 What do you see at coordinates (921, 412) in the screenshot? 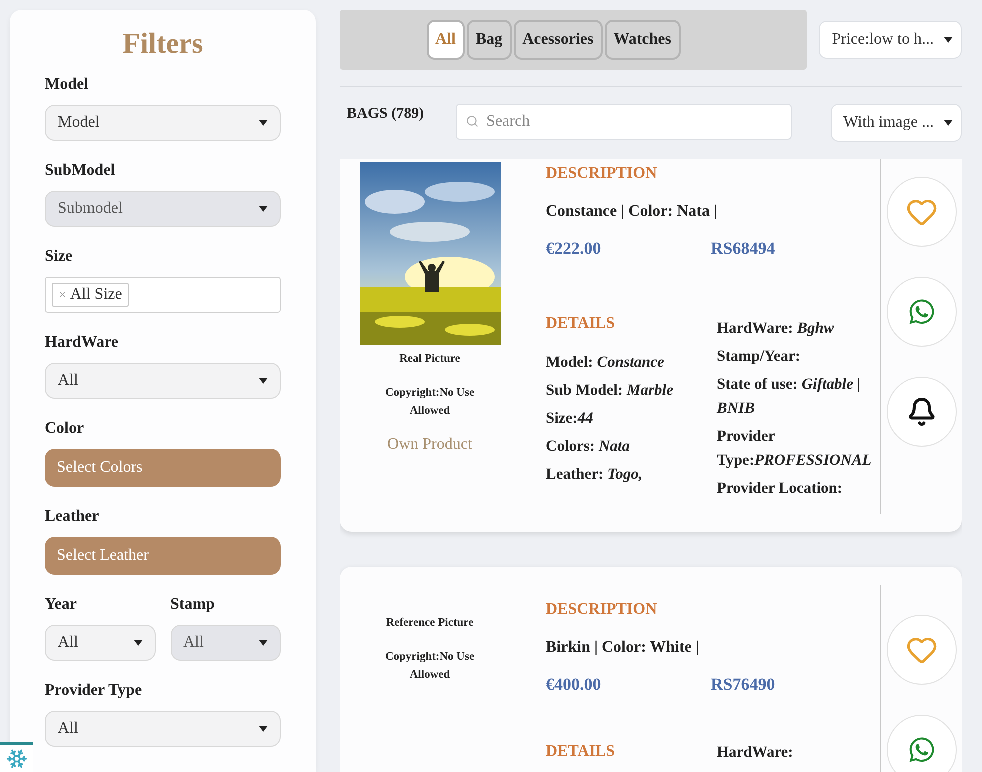
I see `bell-icon` at bounding box center [921, 412].